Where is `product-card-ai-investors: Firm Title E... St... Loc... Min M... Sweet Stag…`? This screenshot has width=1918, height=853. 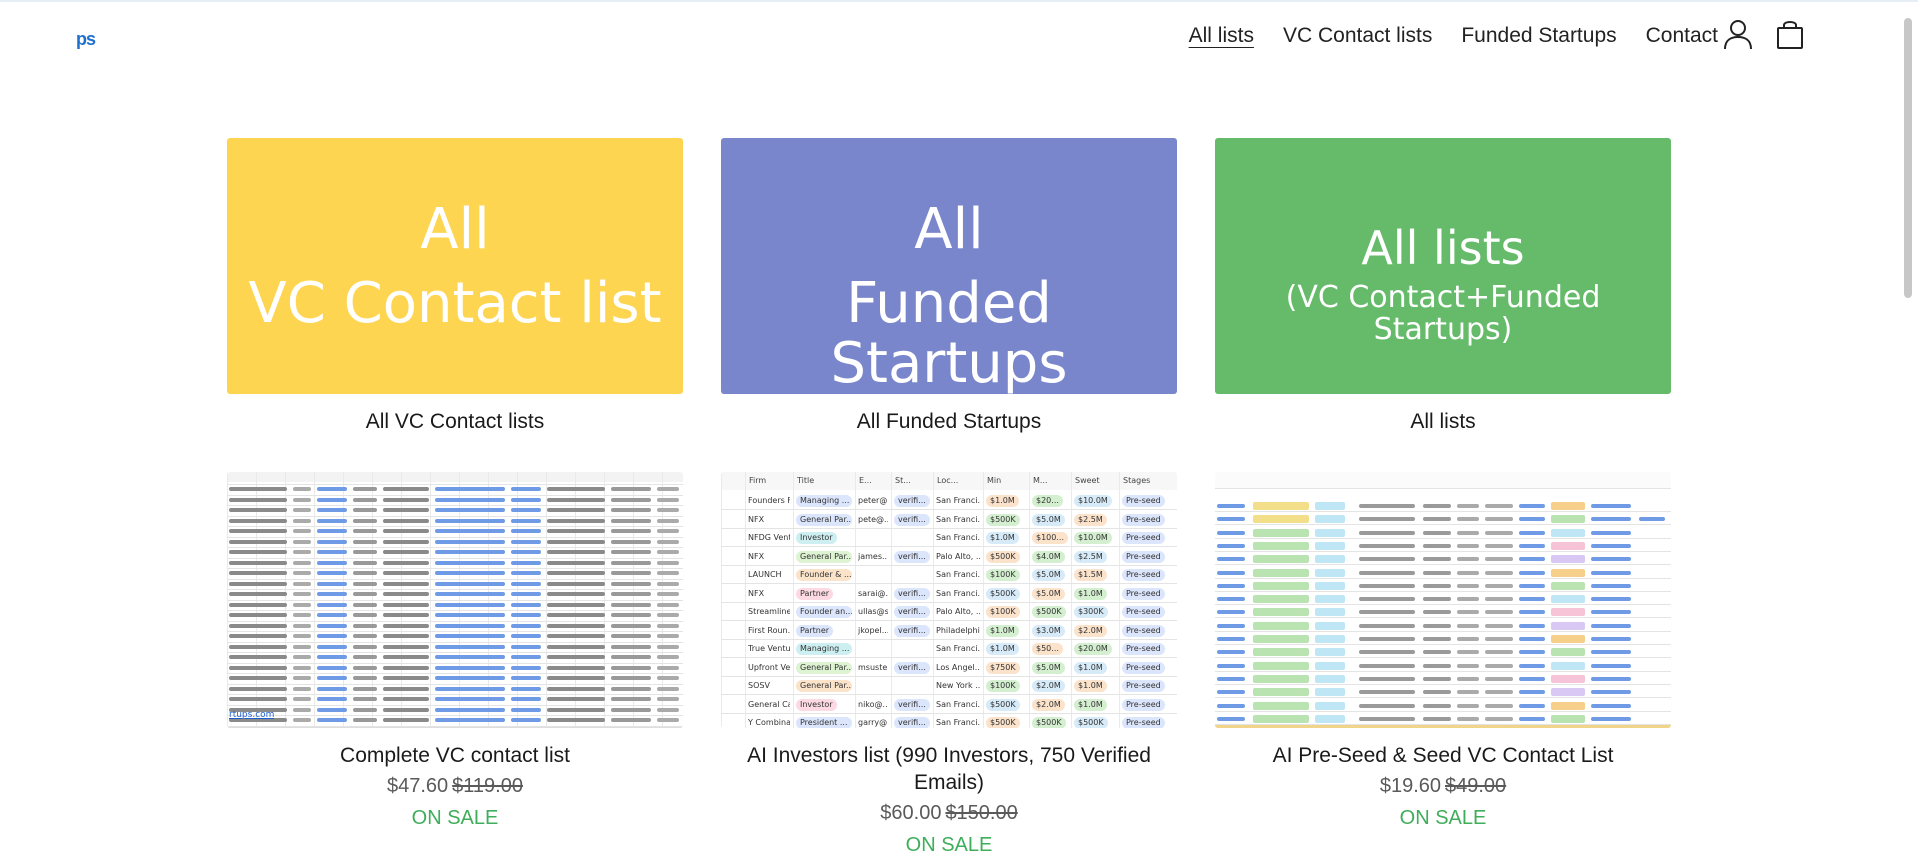
product-card-ai-investors: Firm Title E... St... Loc... Min M... Sweet Stag… is located at coordinates (949, 662).